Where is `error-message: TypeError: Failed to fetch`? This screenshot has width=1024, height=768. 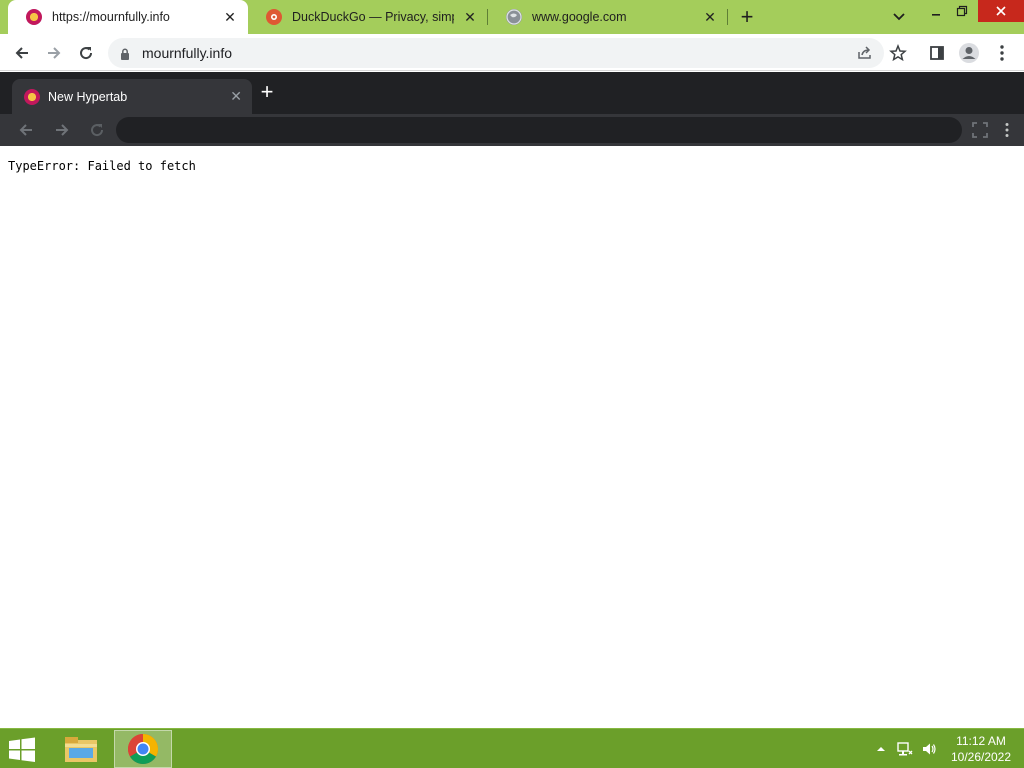 error-message: TypeError: Failed to fetch is located at coordinates (102, 166).